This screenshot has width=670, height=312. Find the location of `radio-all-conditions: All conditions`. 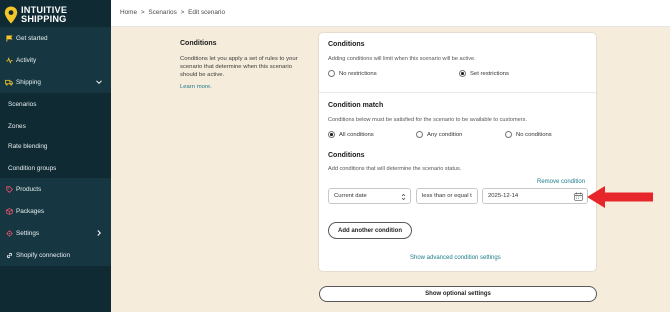

radio-all-conditions: All conditions is located at coordinates (351, 134).